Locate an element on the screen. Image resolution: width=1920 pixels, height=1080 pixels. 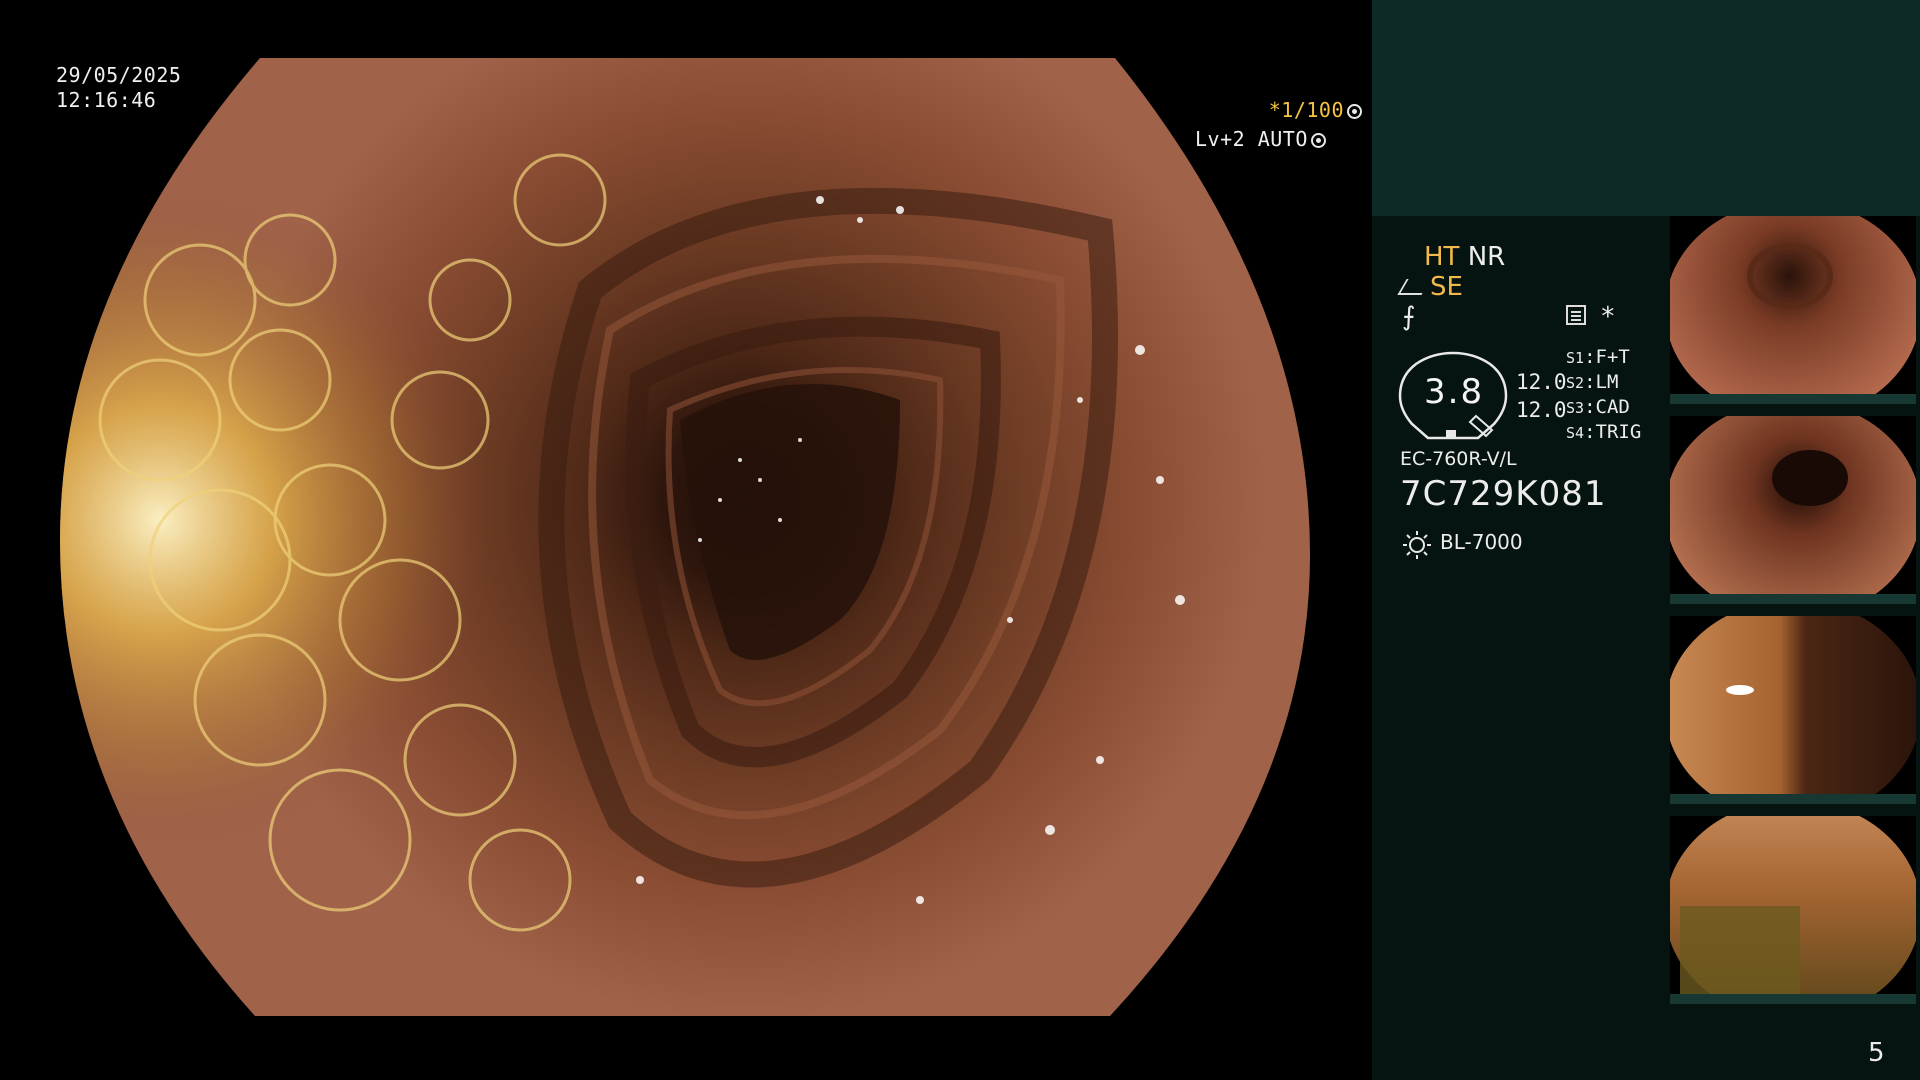
se-status: SE is located at coordinates (1430, 287).